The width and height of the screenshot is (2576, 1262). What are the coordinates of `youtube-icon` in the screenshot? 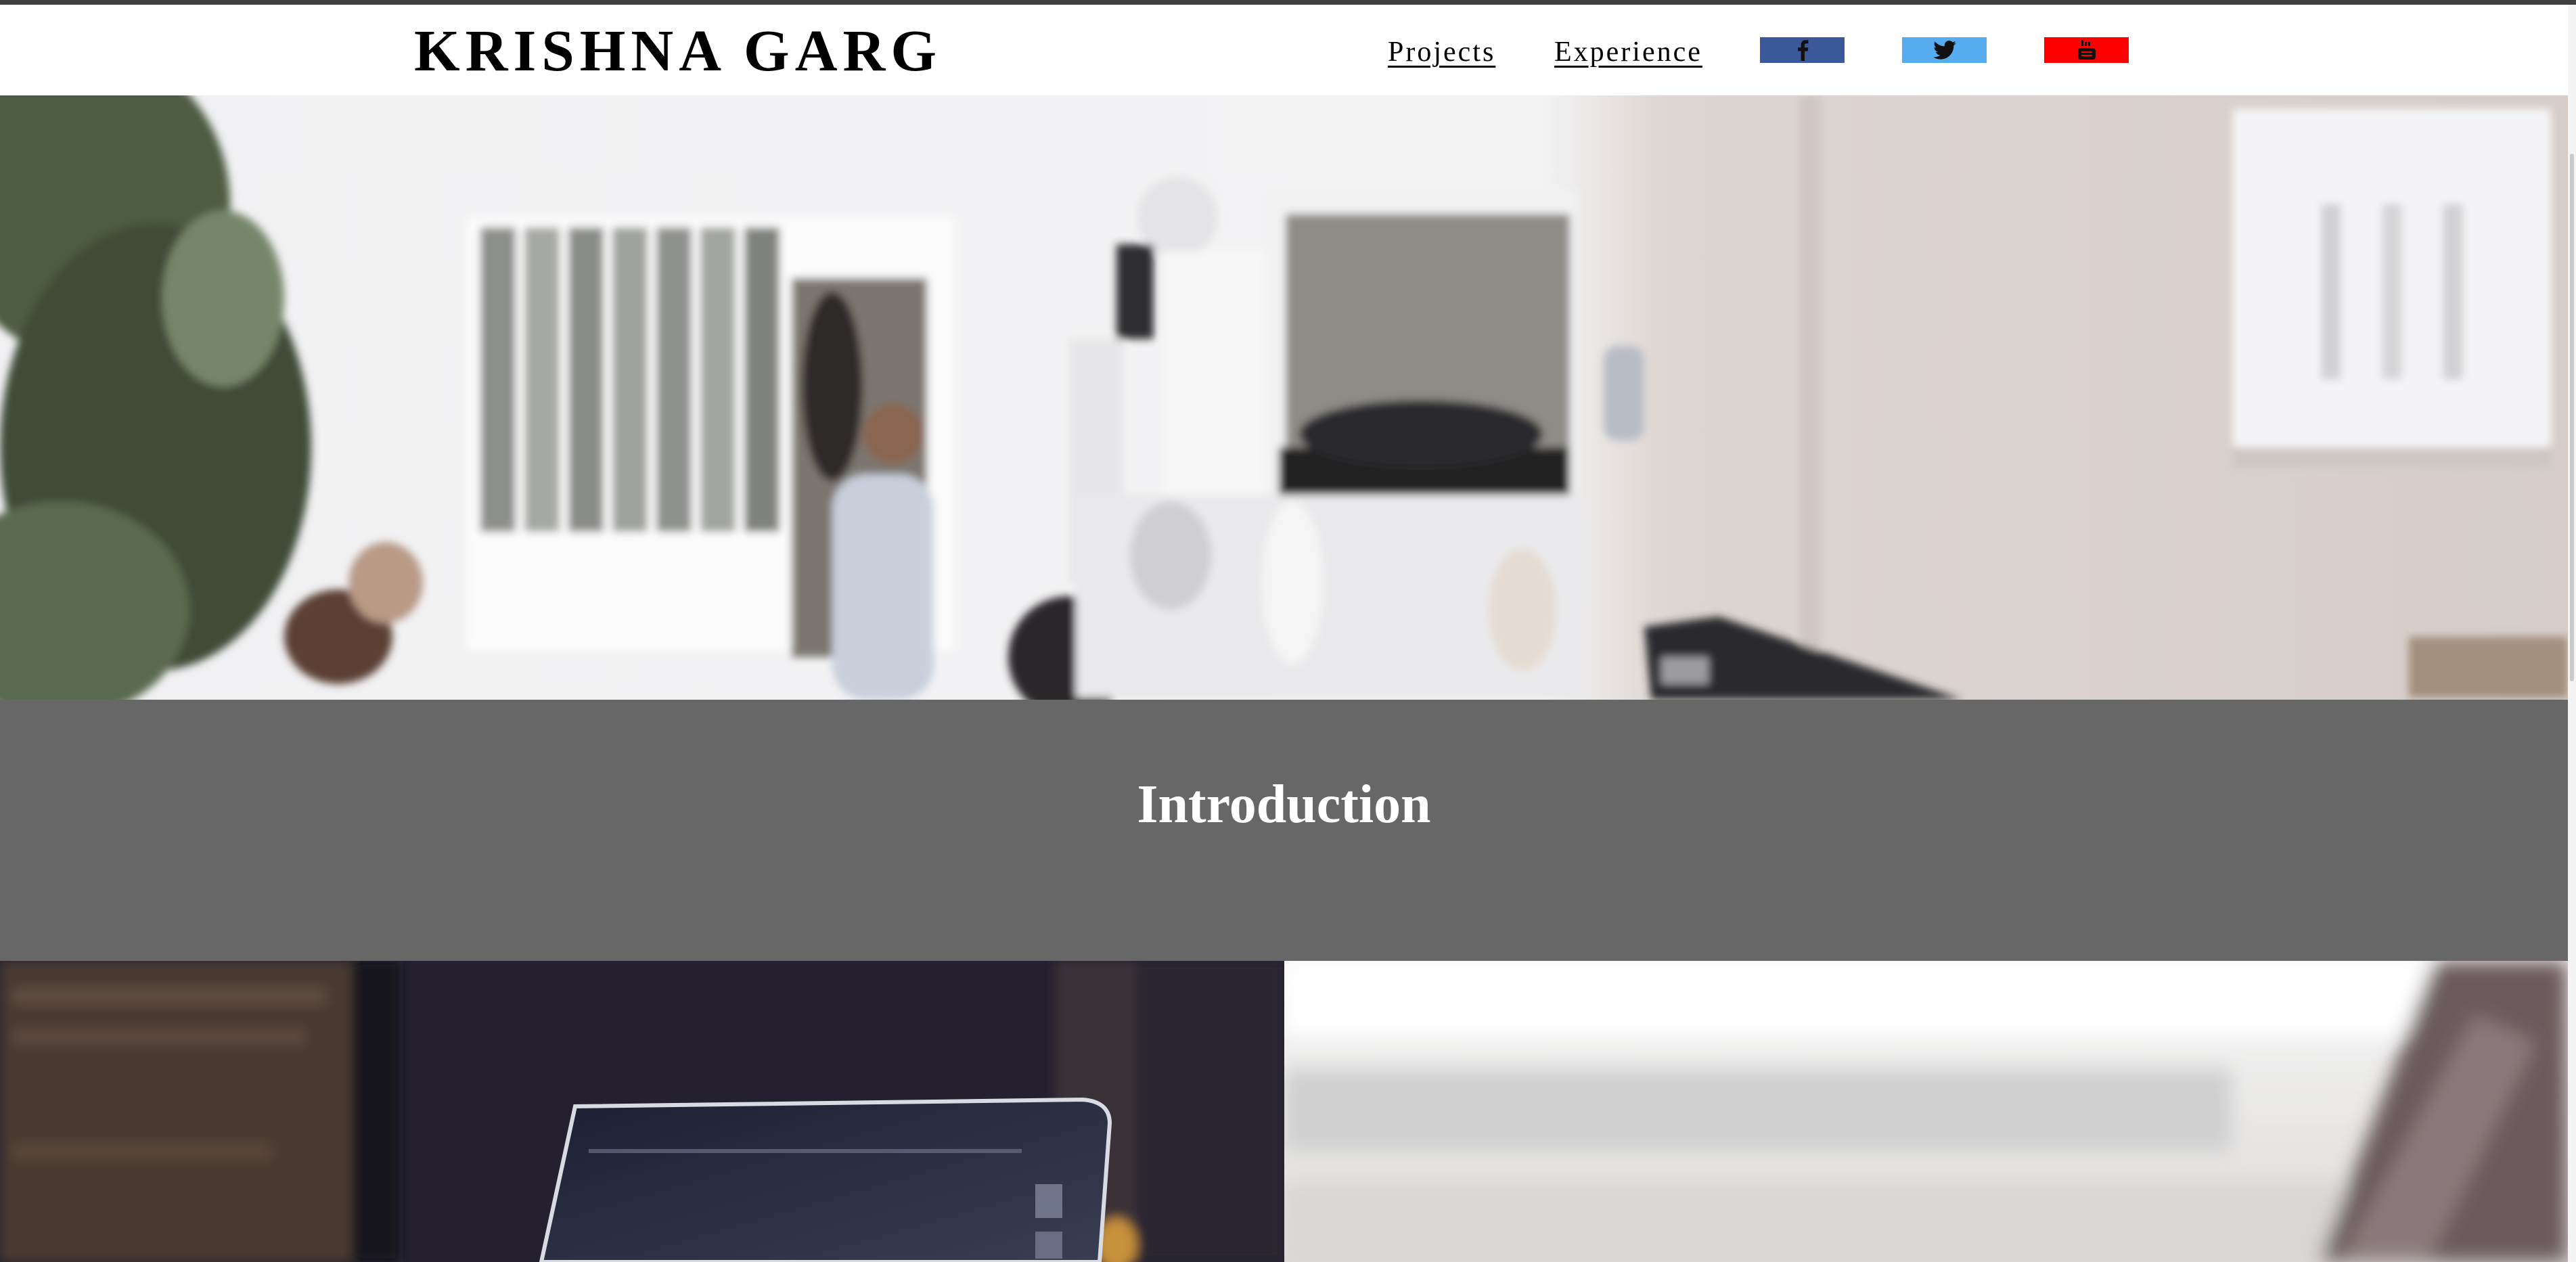 It's located at (2086, 50).